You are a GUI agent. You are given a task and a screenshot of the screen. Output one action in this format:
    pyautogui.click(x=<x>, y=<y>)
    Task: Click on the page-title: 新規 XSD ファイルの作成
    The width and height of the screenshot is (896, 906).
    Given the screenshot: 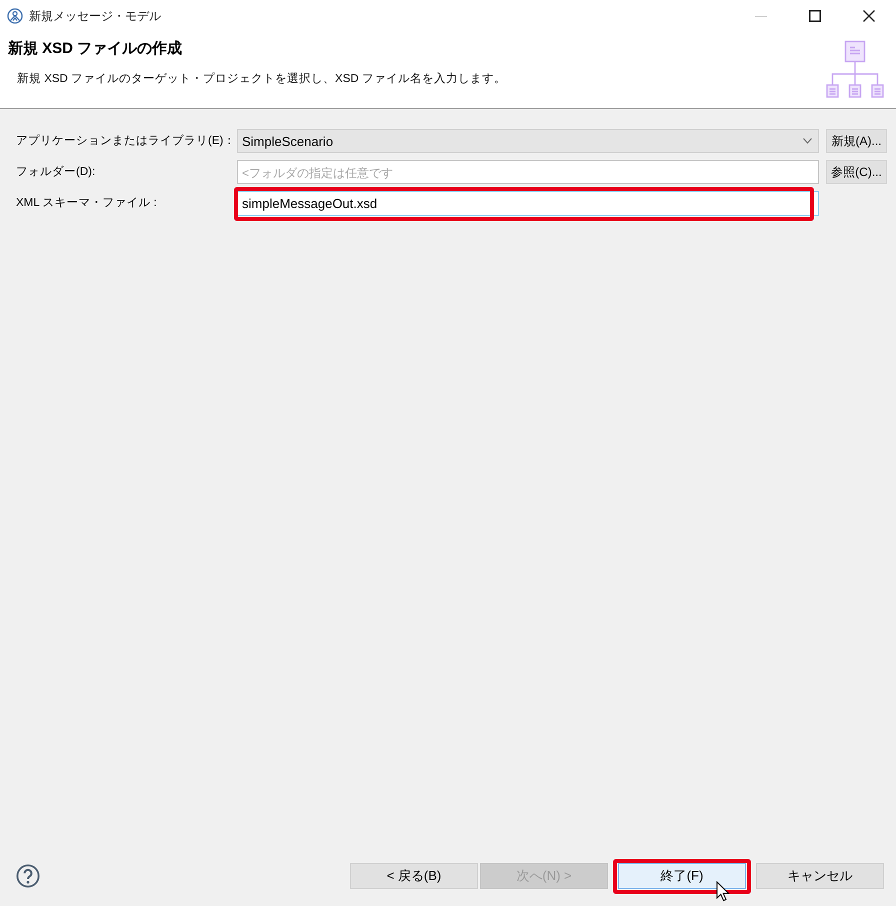 What is the action you would take?
    pyautogui.click(x=95, y=49)
    